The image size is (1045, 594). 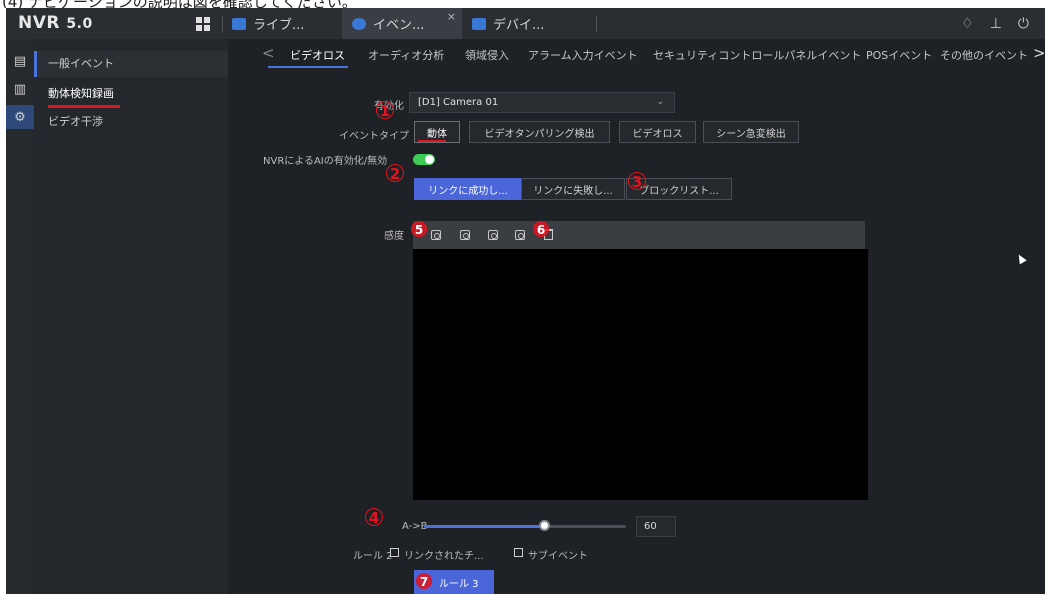 I want to click on subtab-video-loss: ビデオロス, so click(x=317, y=55).